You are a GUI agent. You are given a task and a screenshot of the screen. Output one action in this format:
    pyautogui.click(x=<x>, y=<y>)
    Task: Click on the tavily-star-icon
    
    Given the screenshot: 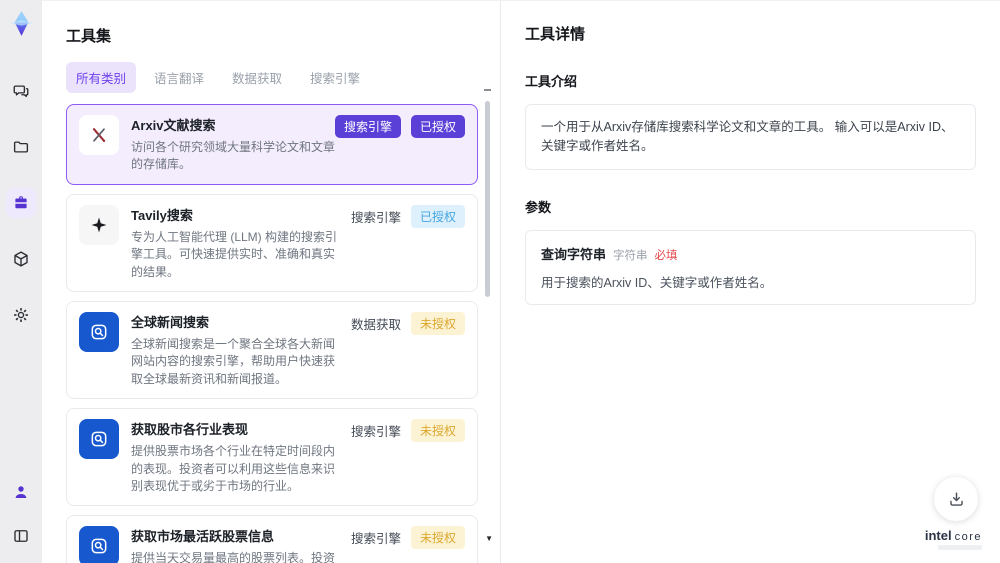 What is the action you would take?
    pyautogui.click(x=99, y=224)
    